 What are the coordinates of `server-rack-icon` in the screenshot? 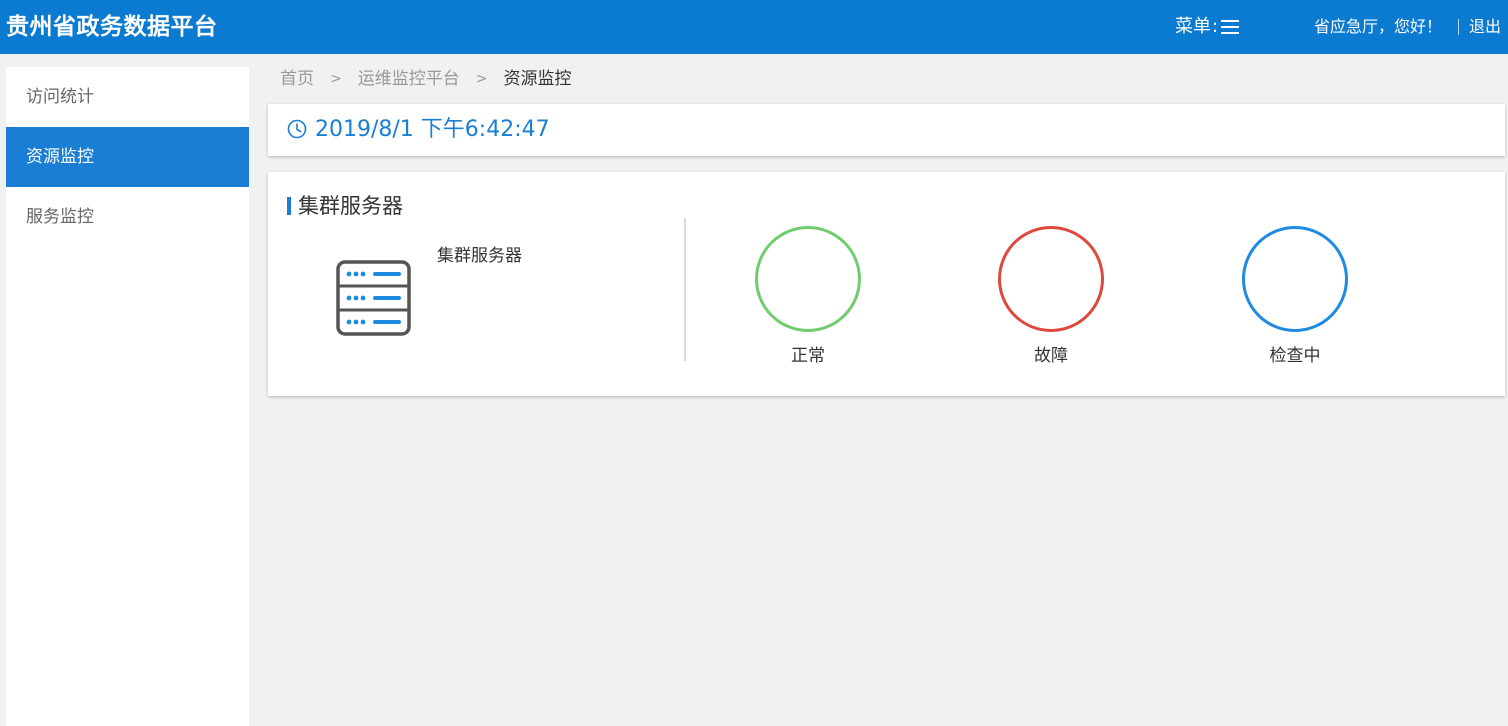 It's located at (373, 298).